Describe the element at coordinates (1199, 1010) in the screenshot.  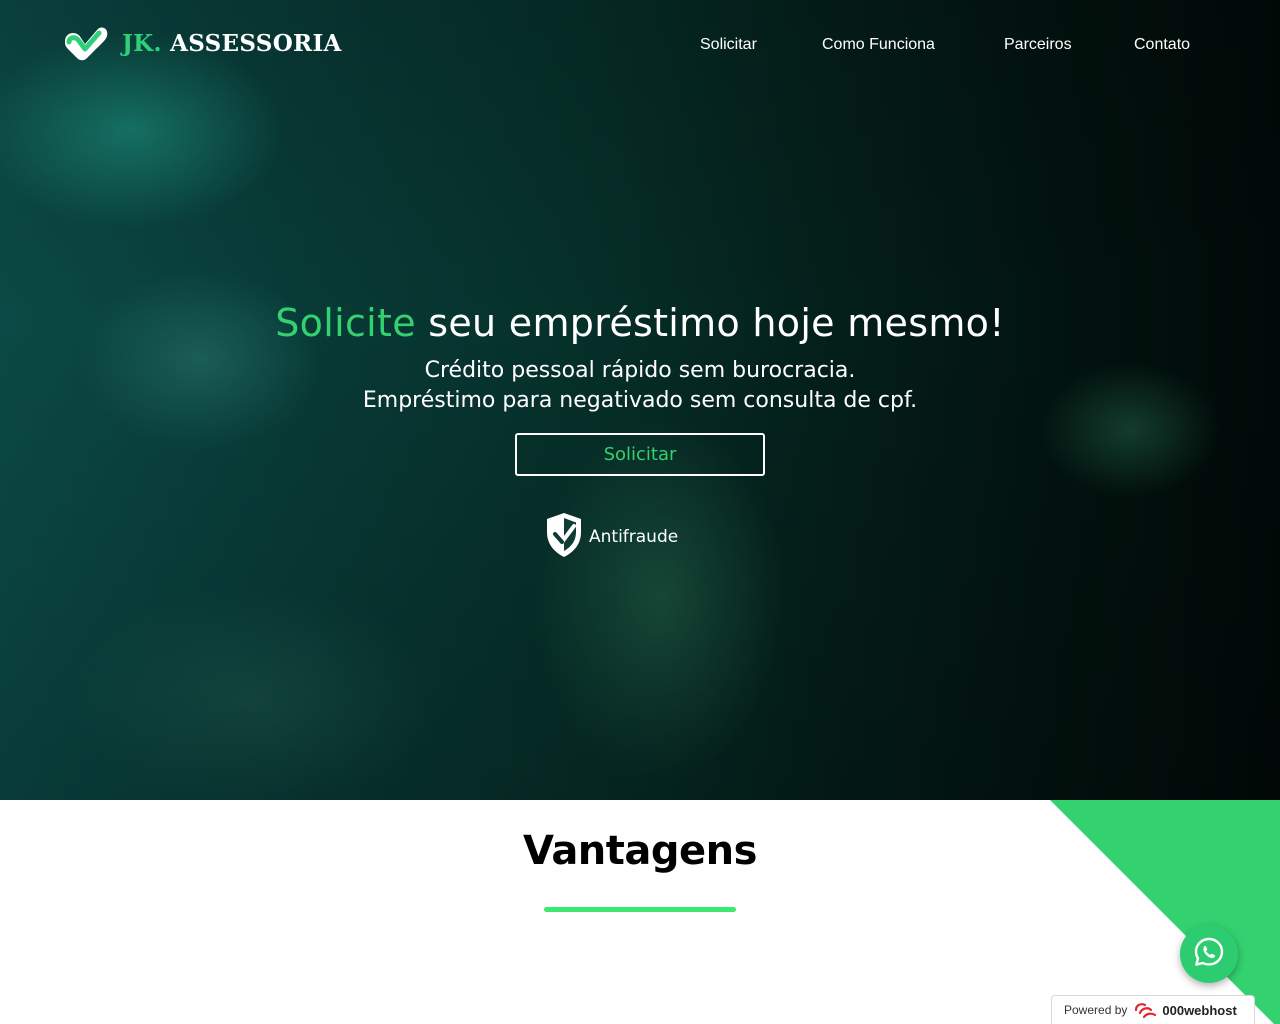
I see `powered-brand: 000webhost` at that location.